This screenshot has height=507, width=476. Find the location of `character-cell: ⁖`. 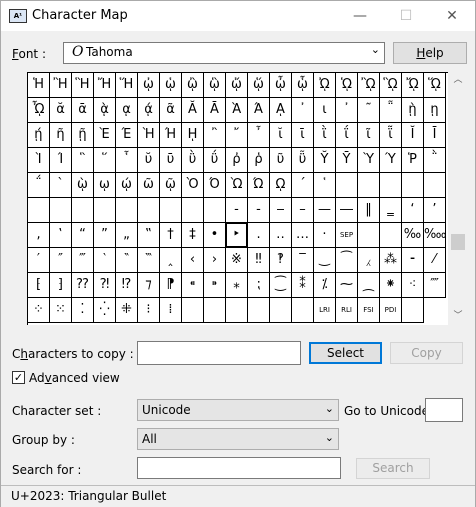

character-cell: ⁖ is located at coordinates (413, 285).